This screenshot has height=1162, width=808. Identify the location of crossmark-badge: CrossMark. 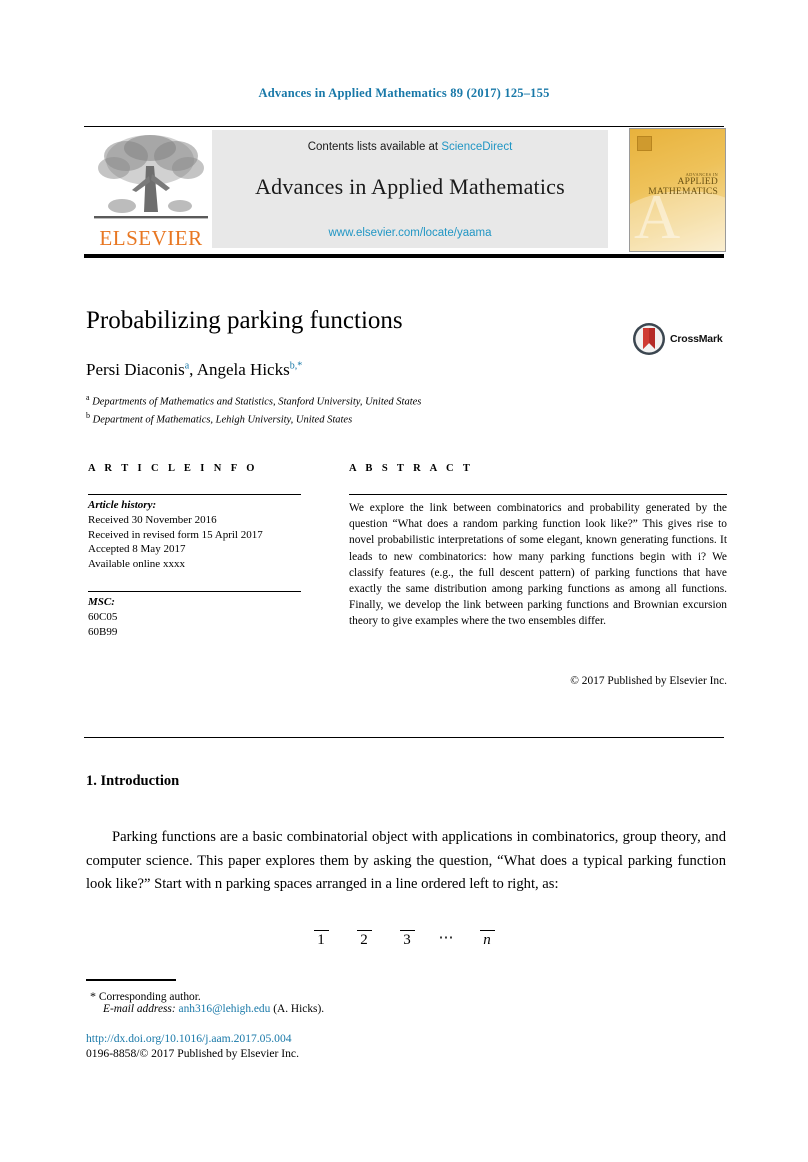
(680, 339).